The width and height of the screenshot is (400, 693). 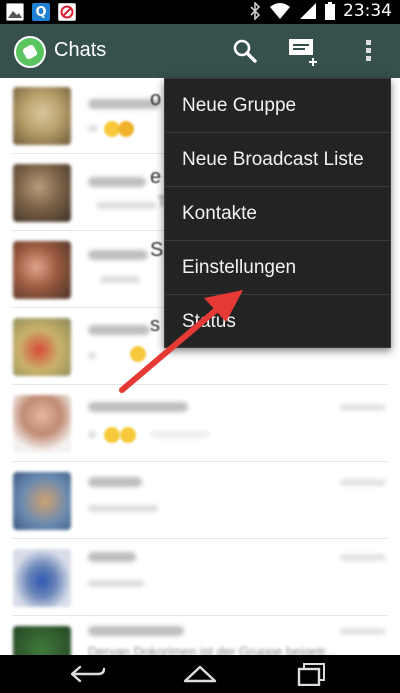 I want to click on back-icon, so click(x=88, y=674).